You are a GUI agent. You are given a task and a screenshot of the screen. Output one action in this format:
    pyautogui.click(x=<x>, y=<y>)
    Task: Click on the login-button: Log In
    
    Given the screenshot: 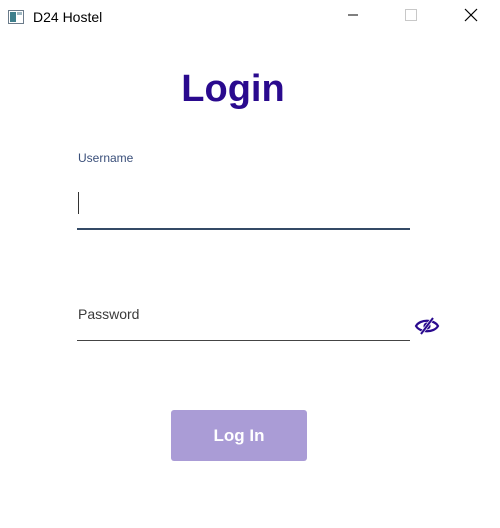 What is the action you would take?
    pyautogui.click(x=239, y=435)
    